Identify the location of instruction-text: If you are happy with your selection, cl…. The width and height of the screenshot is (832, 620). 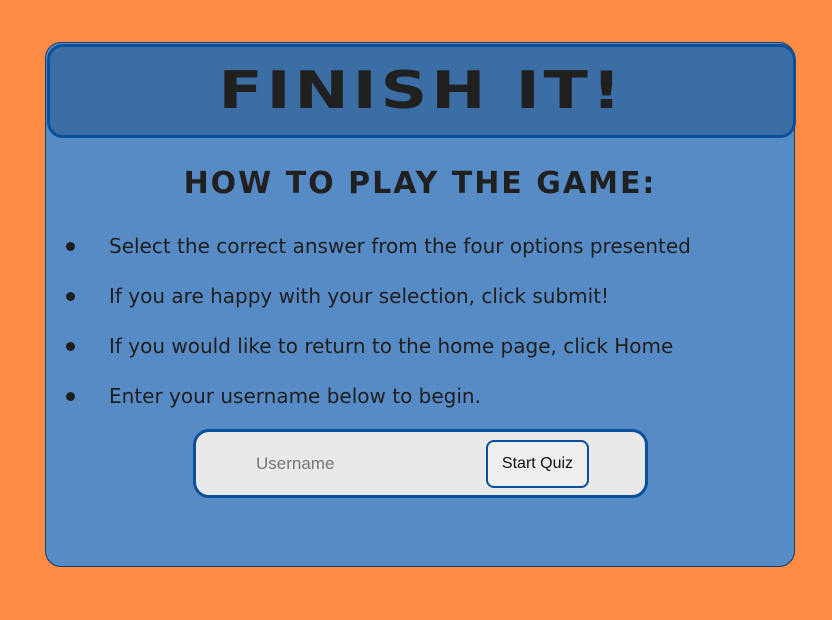
(359, 296).